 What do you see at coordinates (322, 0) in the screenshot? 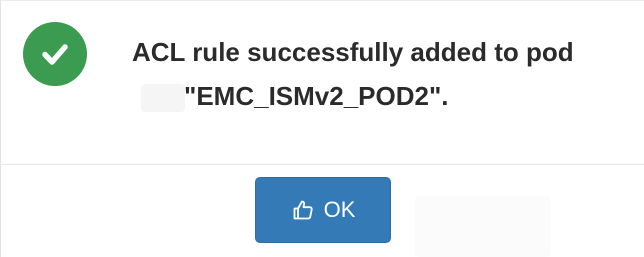
I see `top-border` at bounding box center [322, 0].